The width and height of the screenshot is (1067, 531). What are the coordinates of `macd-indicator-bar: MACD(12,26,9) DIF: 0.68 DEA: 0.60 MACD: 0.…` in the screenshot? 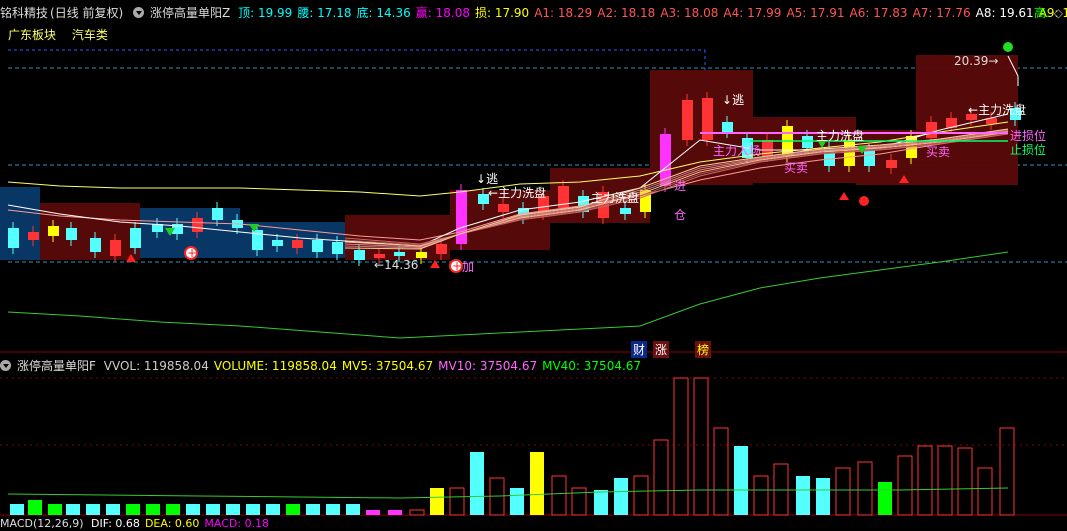 It's located at (533, 524).